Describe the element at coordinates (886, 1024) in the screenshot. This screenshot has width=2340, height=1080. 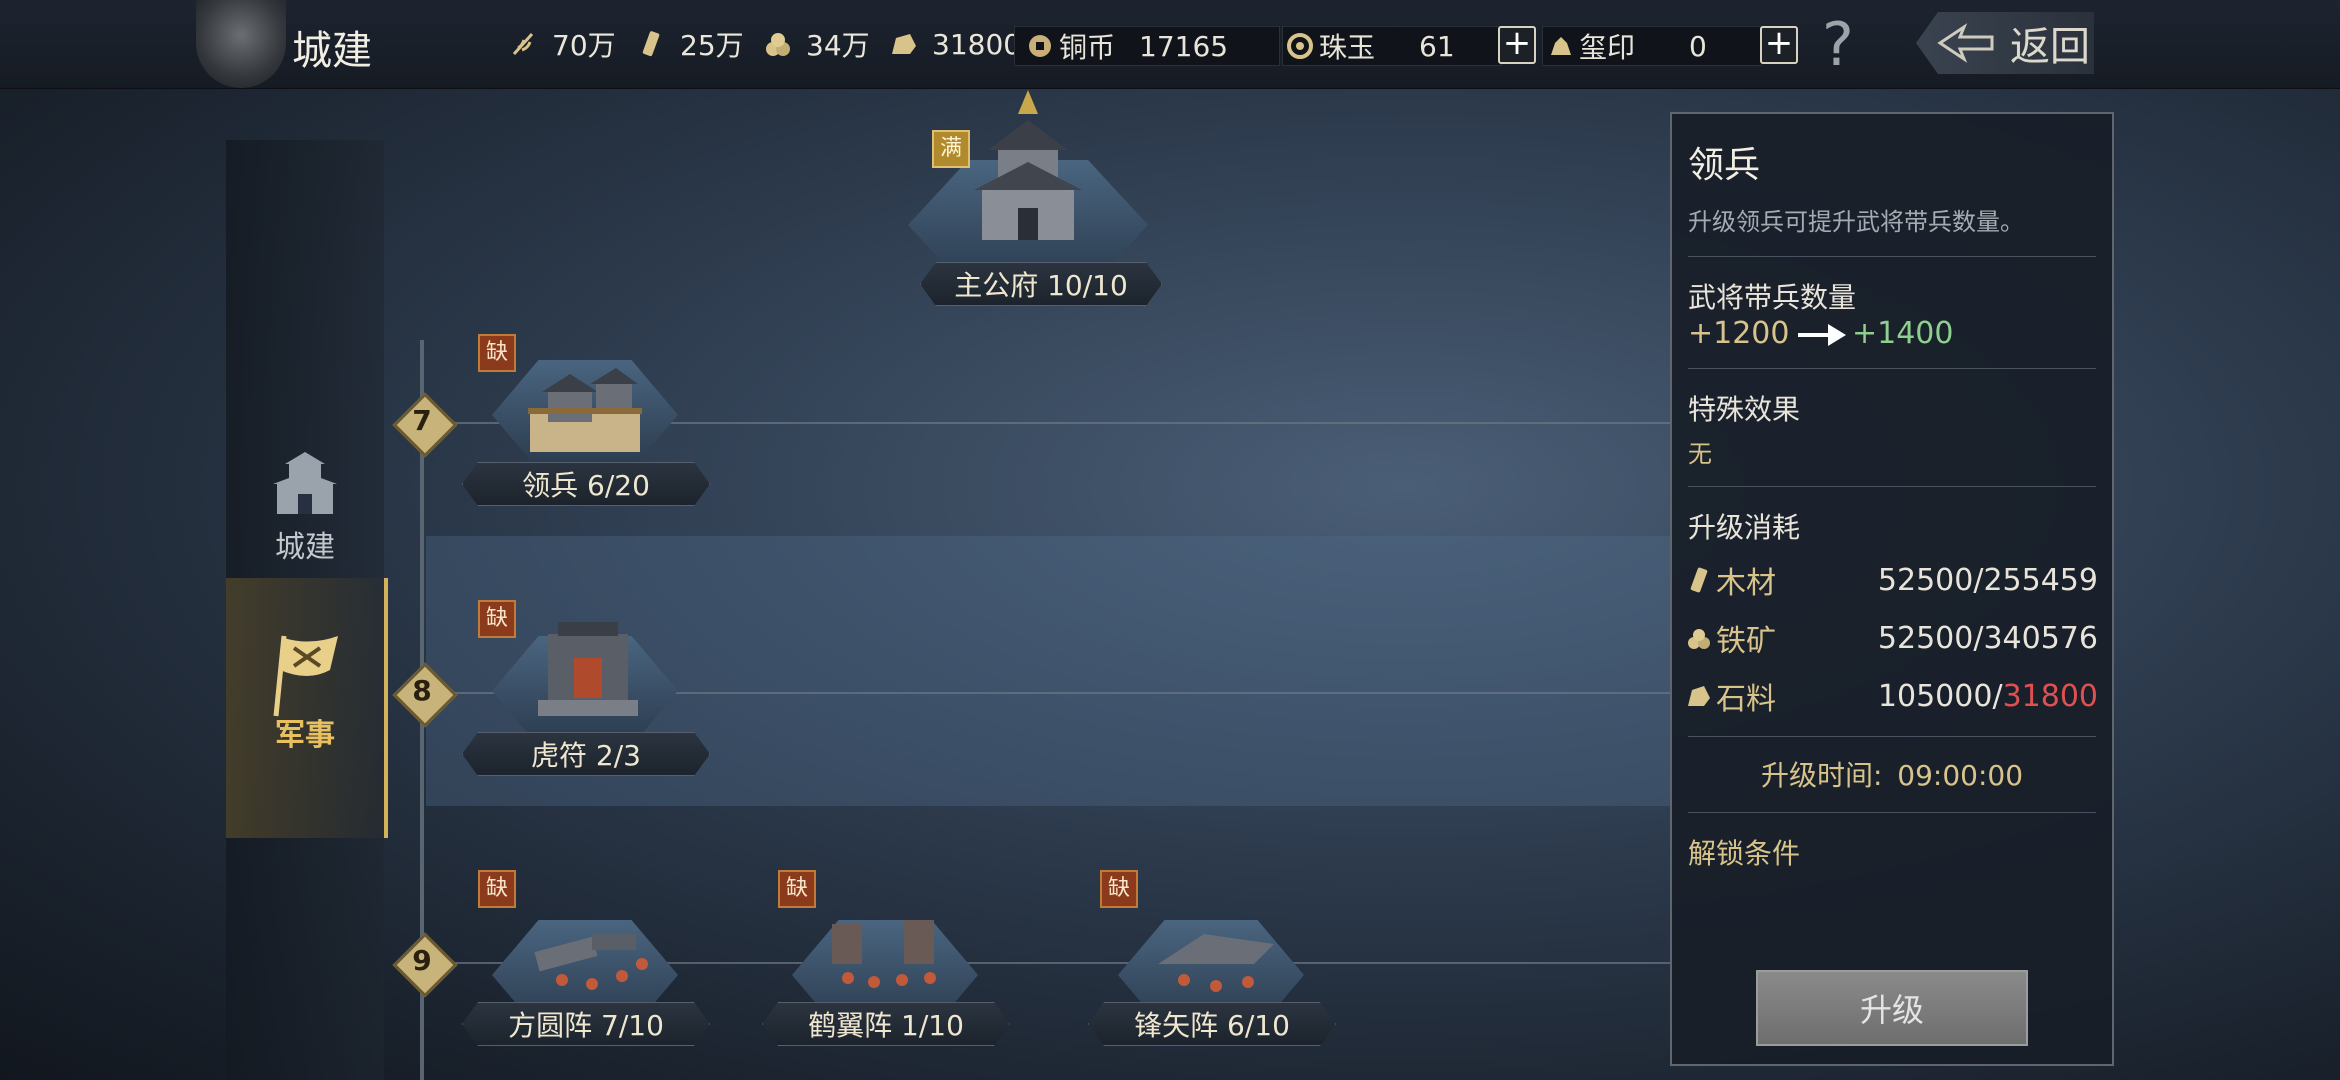
I see `heyi-name: 鹤翼阵 1/10` at that location.